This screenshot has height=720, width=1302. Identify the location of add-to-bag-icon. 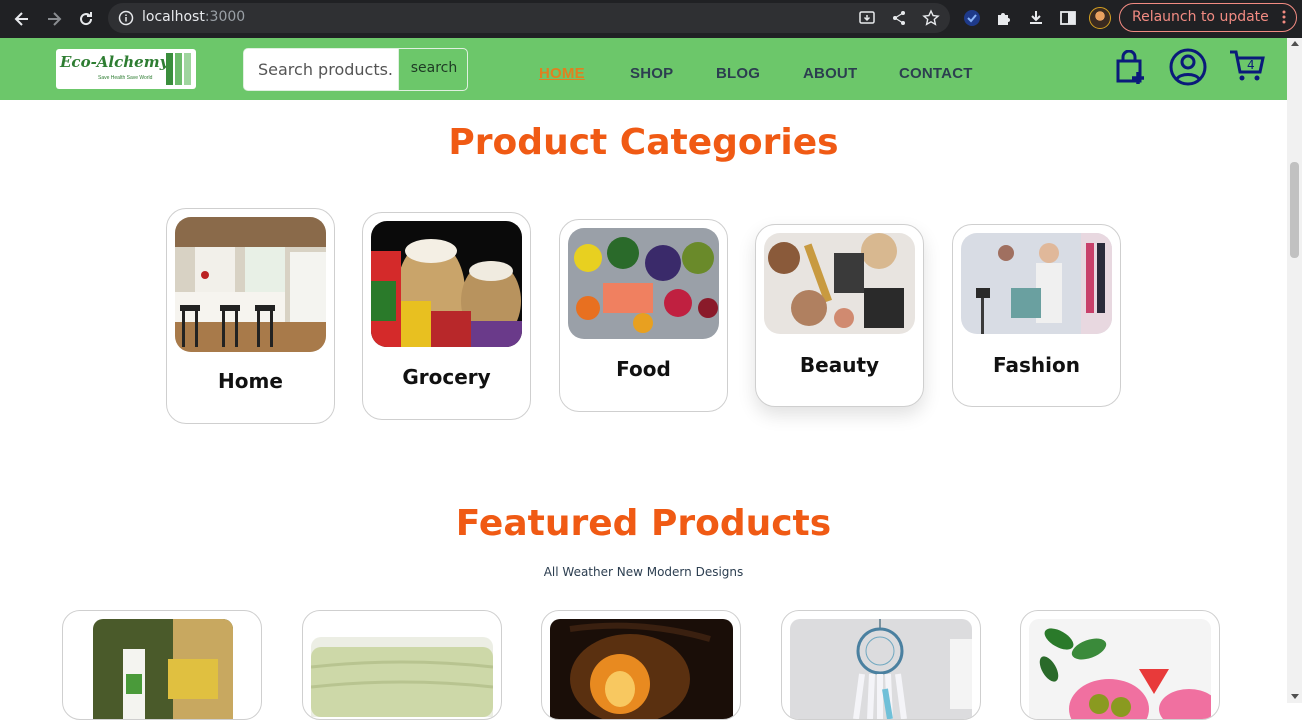
(1131, 70).